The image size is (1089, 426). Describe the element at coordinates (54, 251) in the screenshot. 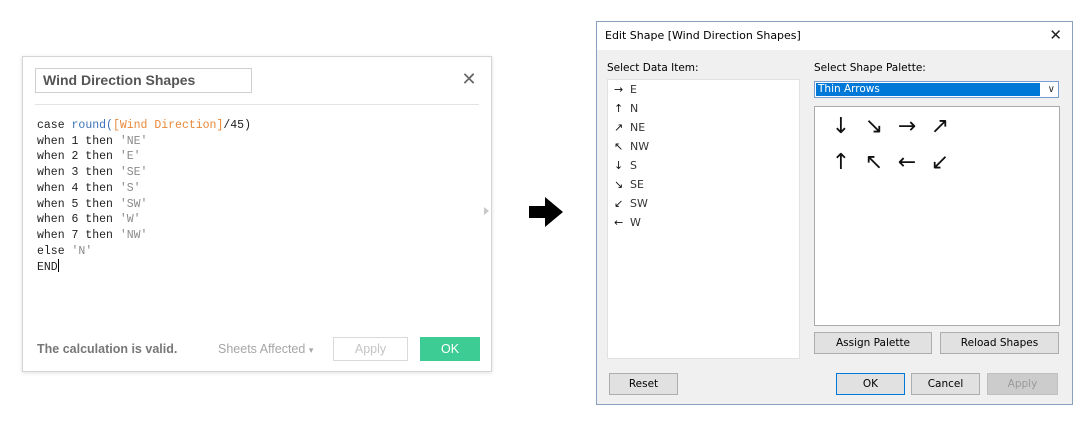

I see `code-token: else` at that location.